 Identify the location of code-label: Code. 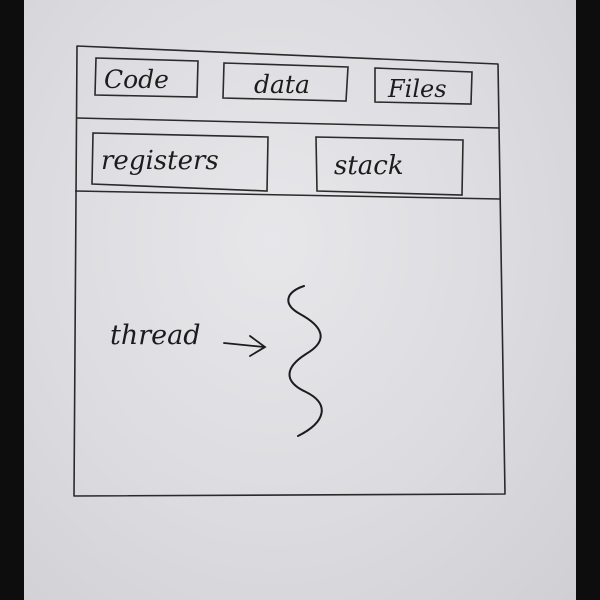
(136, 79).